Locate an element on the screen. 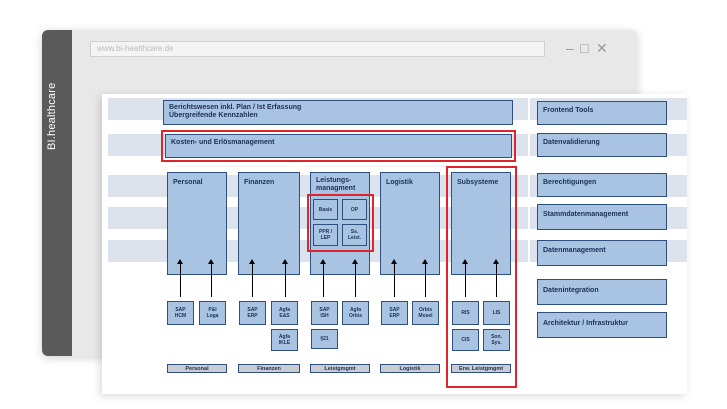 Image resolution: width=727 pixels, height=409 pixels. maximize-icon: □ is located at coordinates (584, 48).